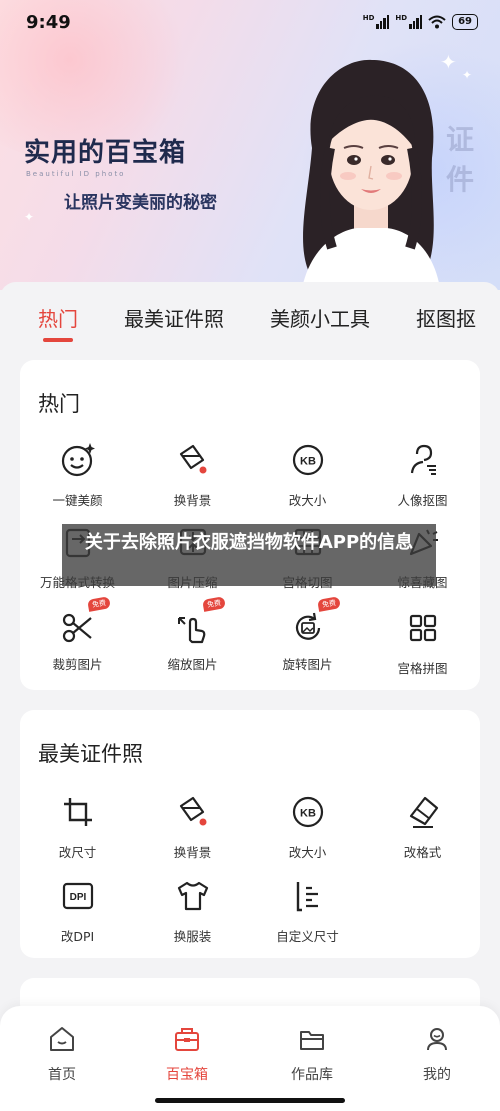 The height and width of the screenshot is (1111, 500). What do you see at coordinates (250, 1058) in the screenshot?
I see `bottom-navigation: 首页 百宝箱 作品库 我的` at bounding box center [250, 1058].